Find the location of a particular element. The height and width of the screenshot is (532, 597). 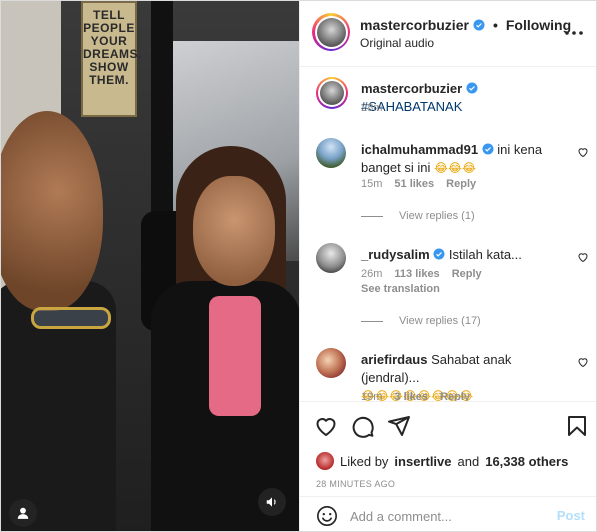

post-timestamp: 28 MINUTES AGO is located at coordinates (355, 484).